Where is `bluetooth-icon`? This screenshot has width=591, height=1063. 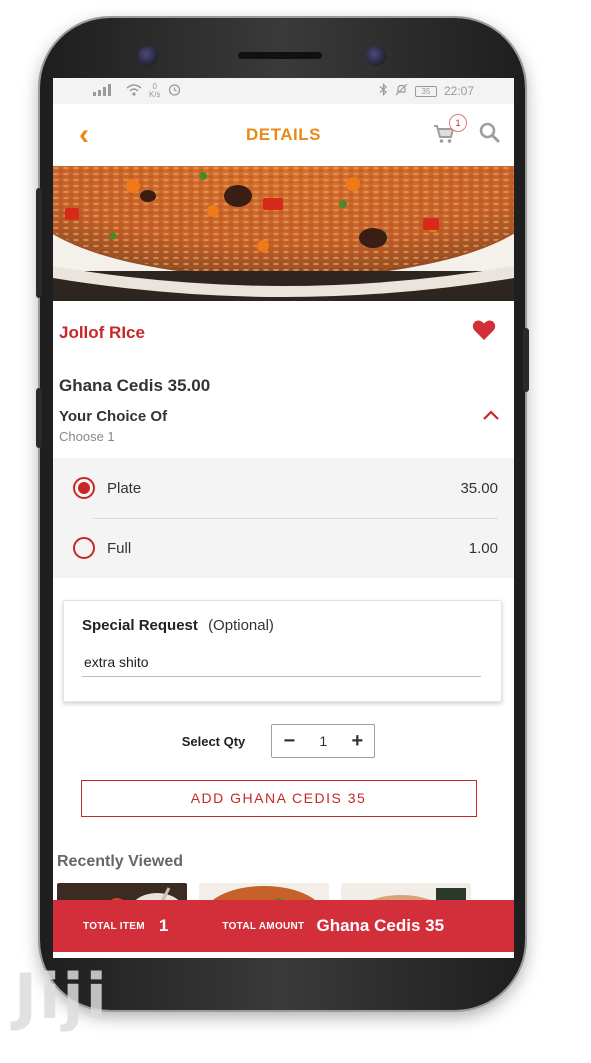
bluetooth-icon is located at coordinates (383, 91).